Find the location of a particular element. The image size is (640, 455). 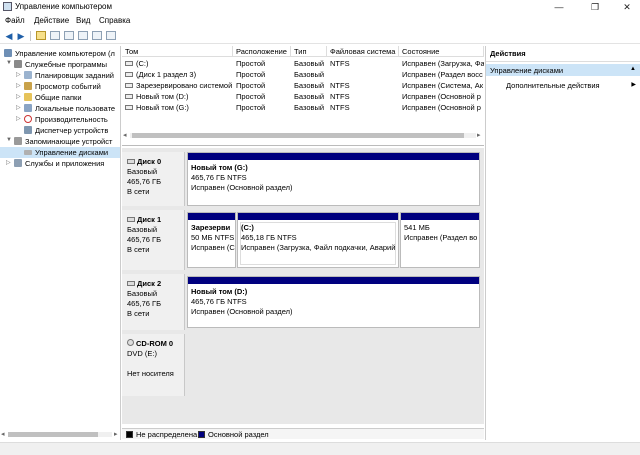

minimize-button: — is located at coordinates (559, 7).